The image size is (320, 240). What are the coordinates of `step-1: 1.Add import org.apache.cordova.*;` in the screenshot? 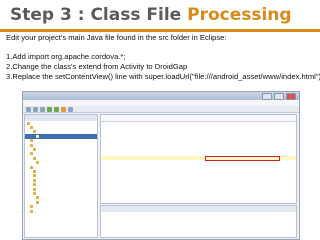 It's located at (66, 56).